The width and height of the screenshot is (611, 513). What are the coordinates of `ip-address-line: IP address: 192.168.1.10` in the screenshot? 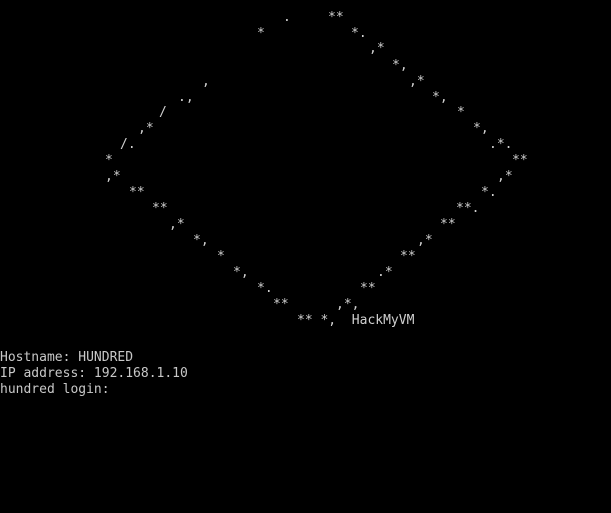 It's located at (94, 373).